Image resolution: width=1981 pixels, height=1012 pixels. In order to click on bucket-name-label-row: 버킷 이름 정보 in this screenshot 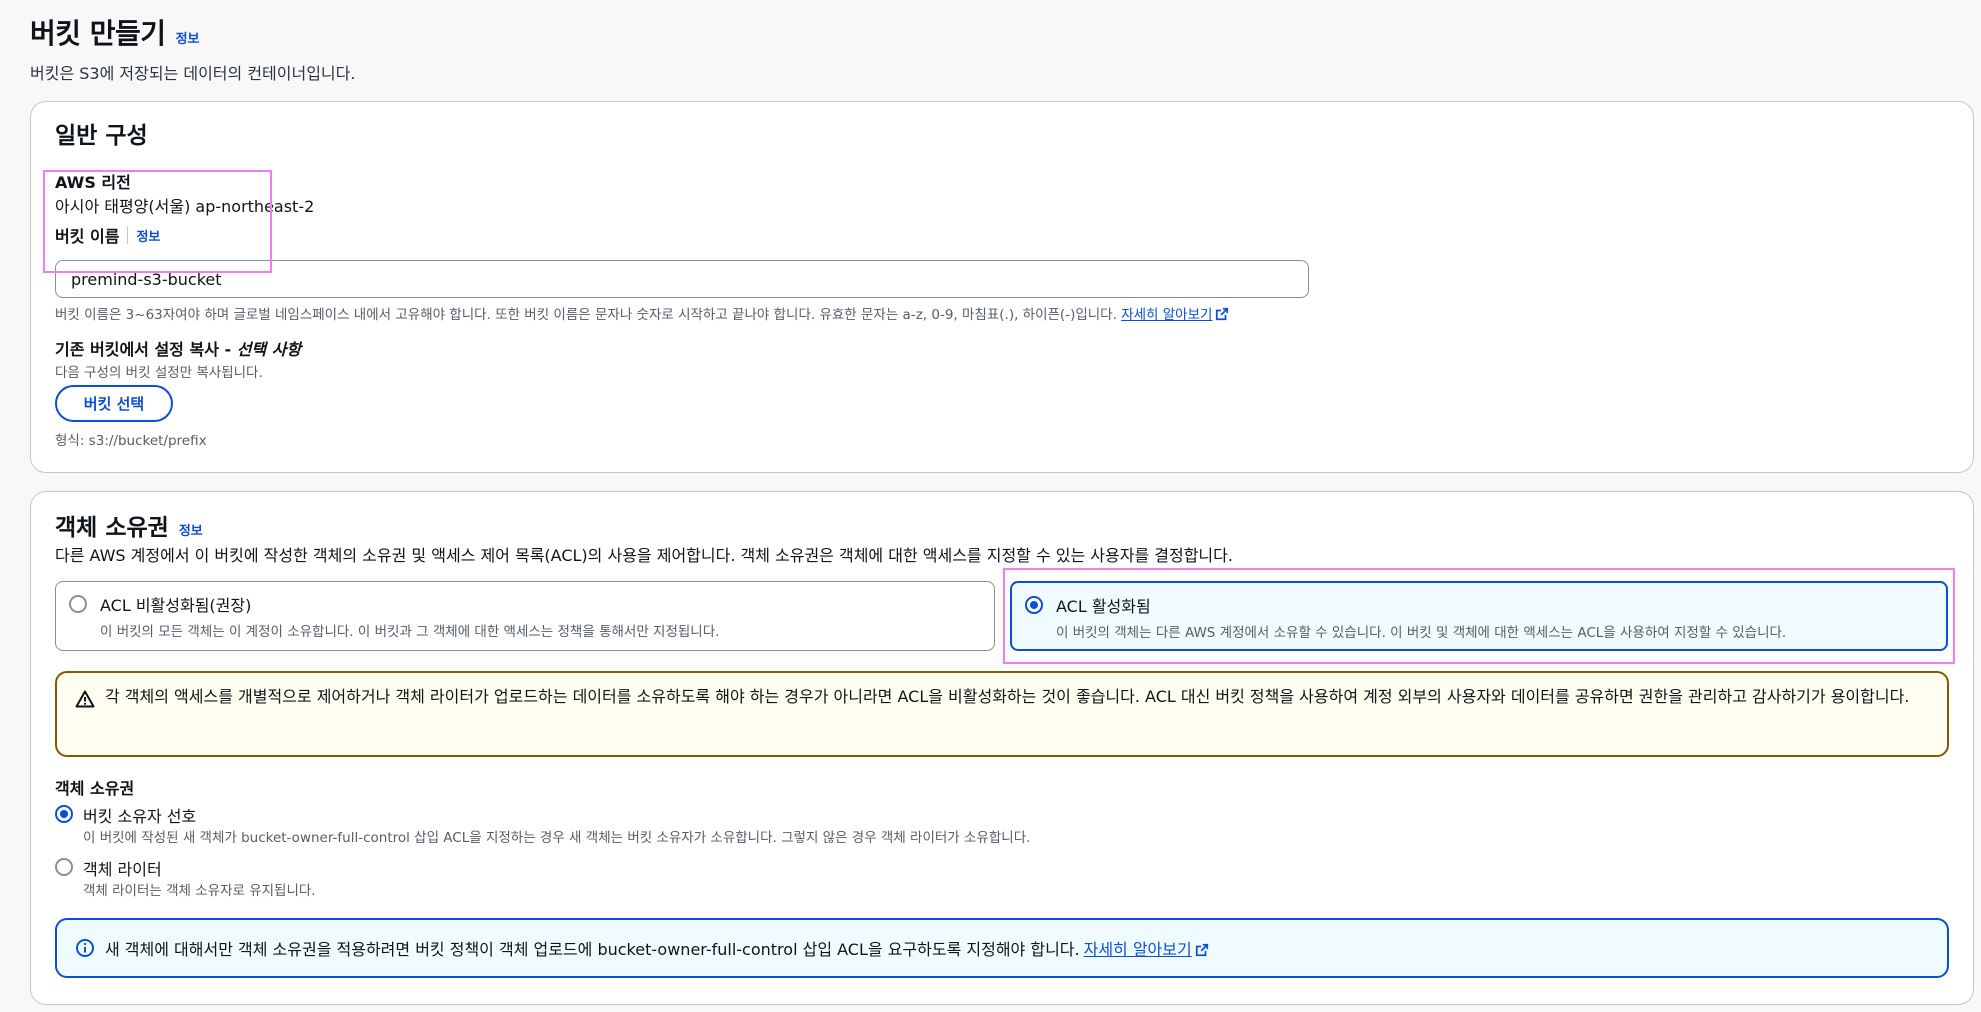, I will do `click(107, 235)`.